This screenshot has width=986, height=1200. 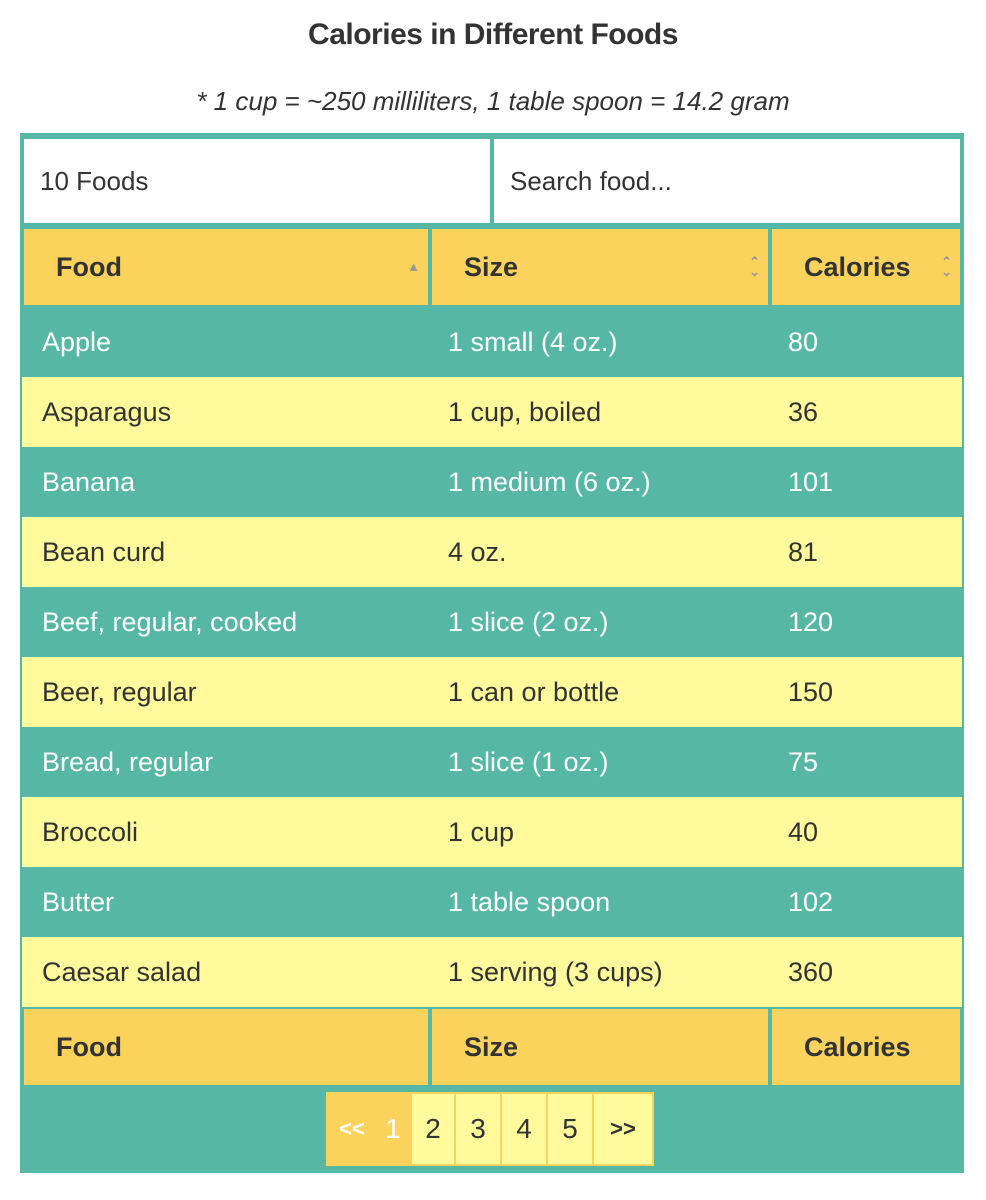 I want to click on table-row: Apple 1 small (4 oz.) 80, so click(x=492, y=342).